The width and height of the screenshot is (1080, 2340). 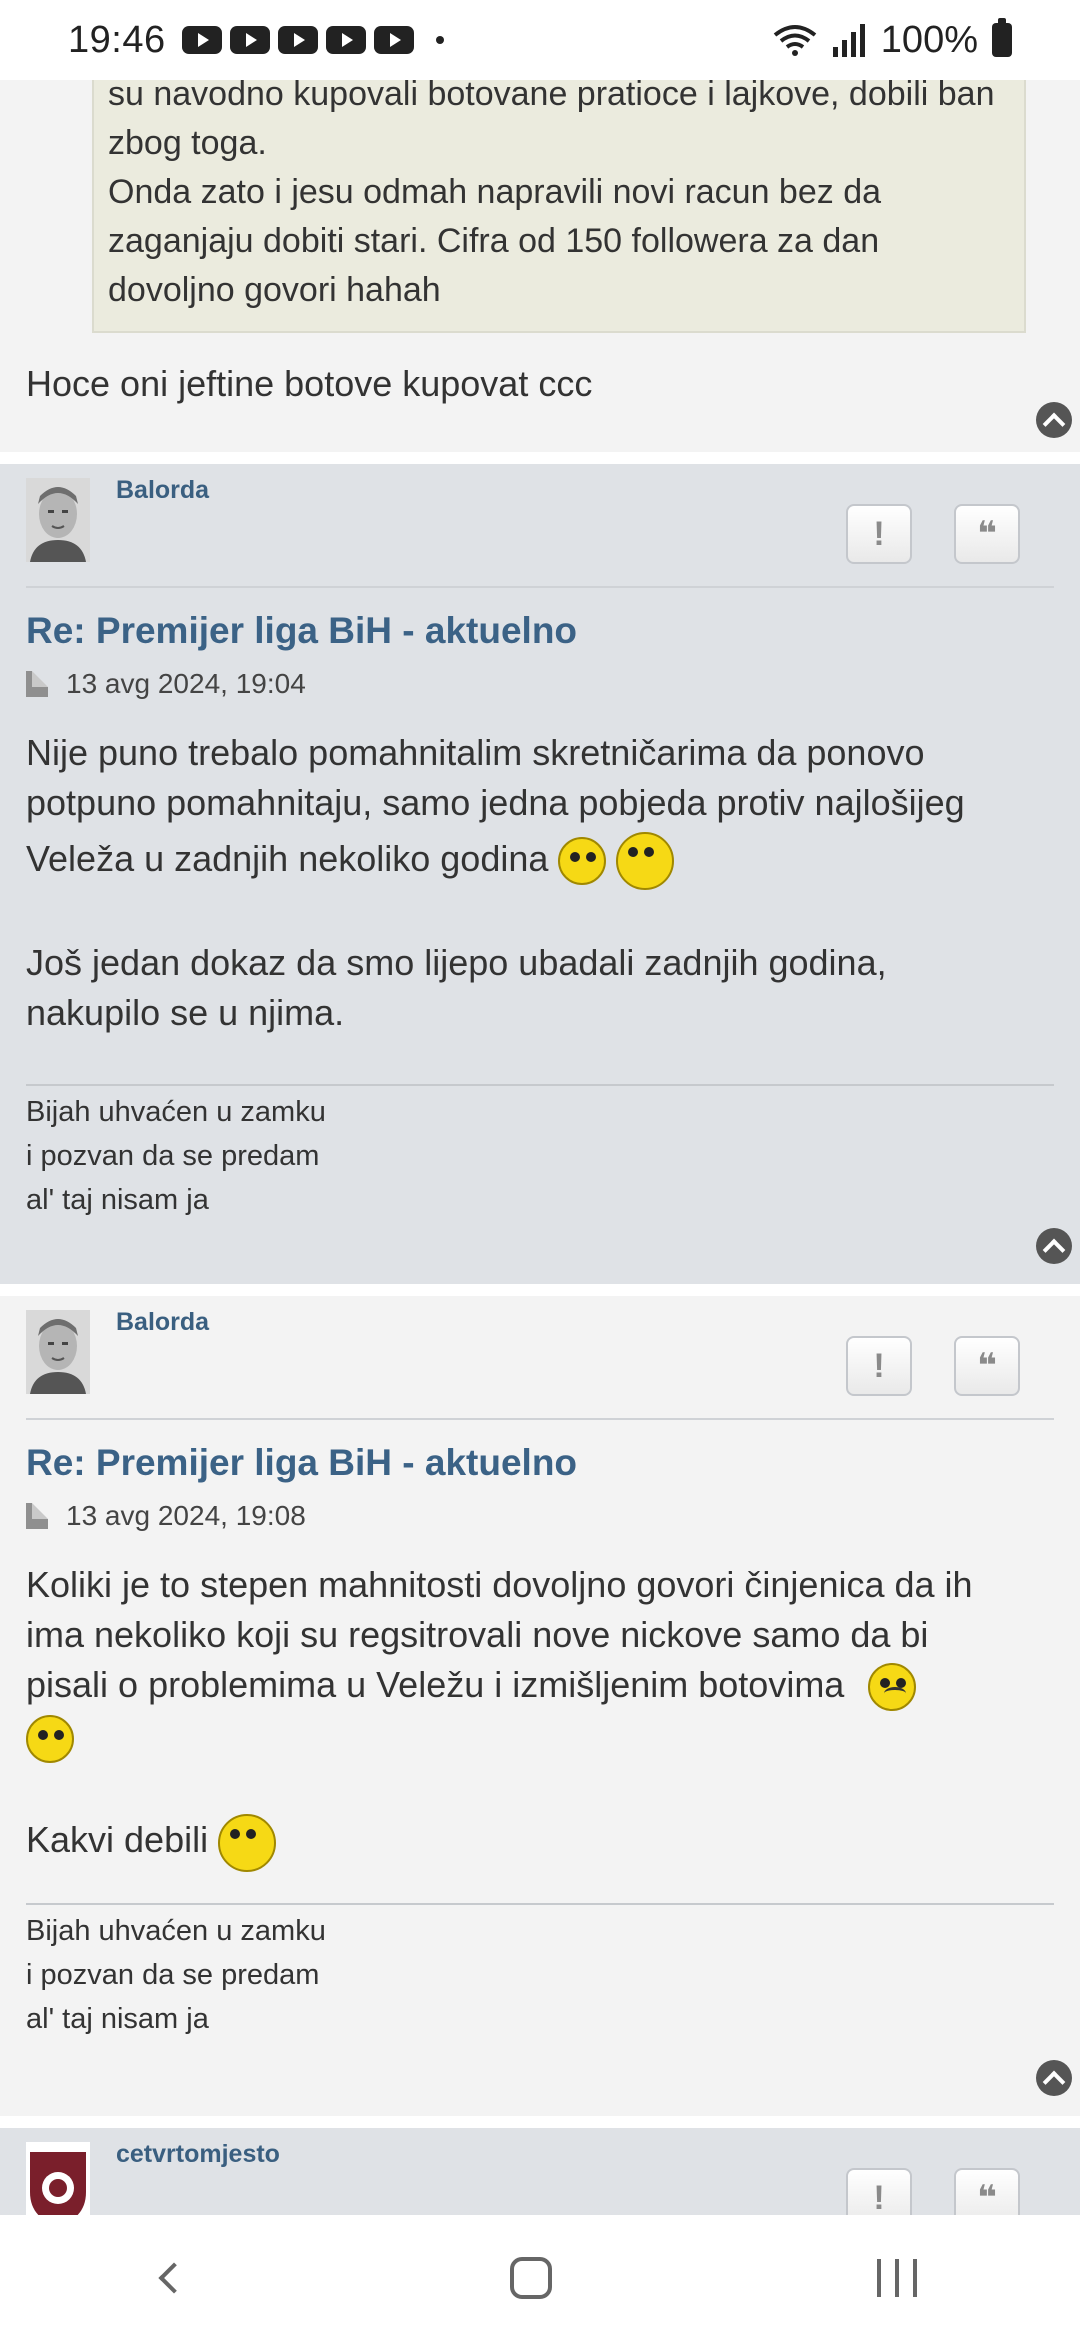 I want to click on text-line: Veleža u zadnjih nekoliko godina, so click(x=287, y=858).